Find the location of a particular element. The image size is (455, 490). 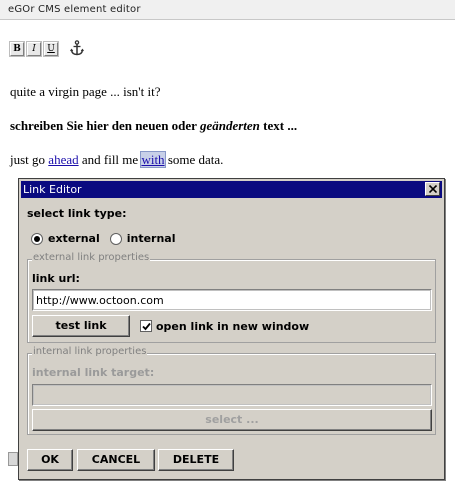

internal-link-legend: internal link properties is located at coordinates (90, 351).